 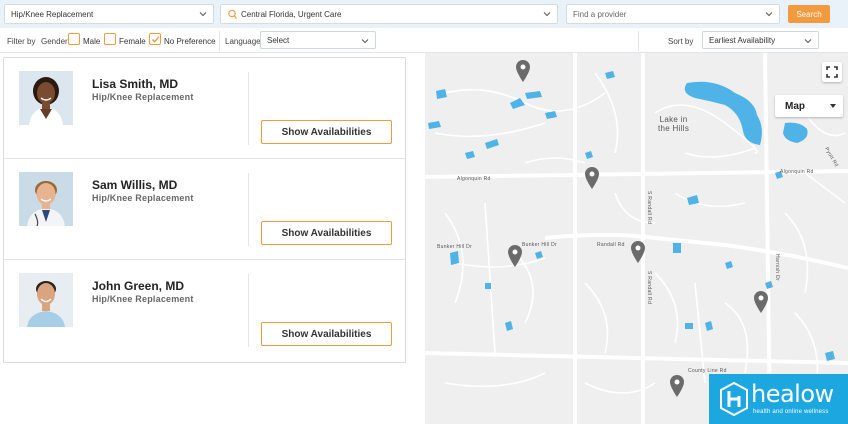 What do you see at coordinates (21, 41) in the screenshot?
I see `filter-by-label: Filter by` at bounding box center [21, 41].